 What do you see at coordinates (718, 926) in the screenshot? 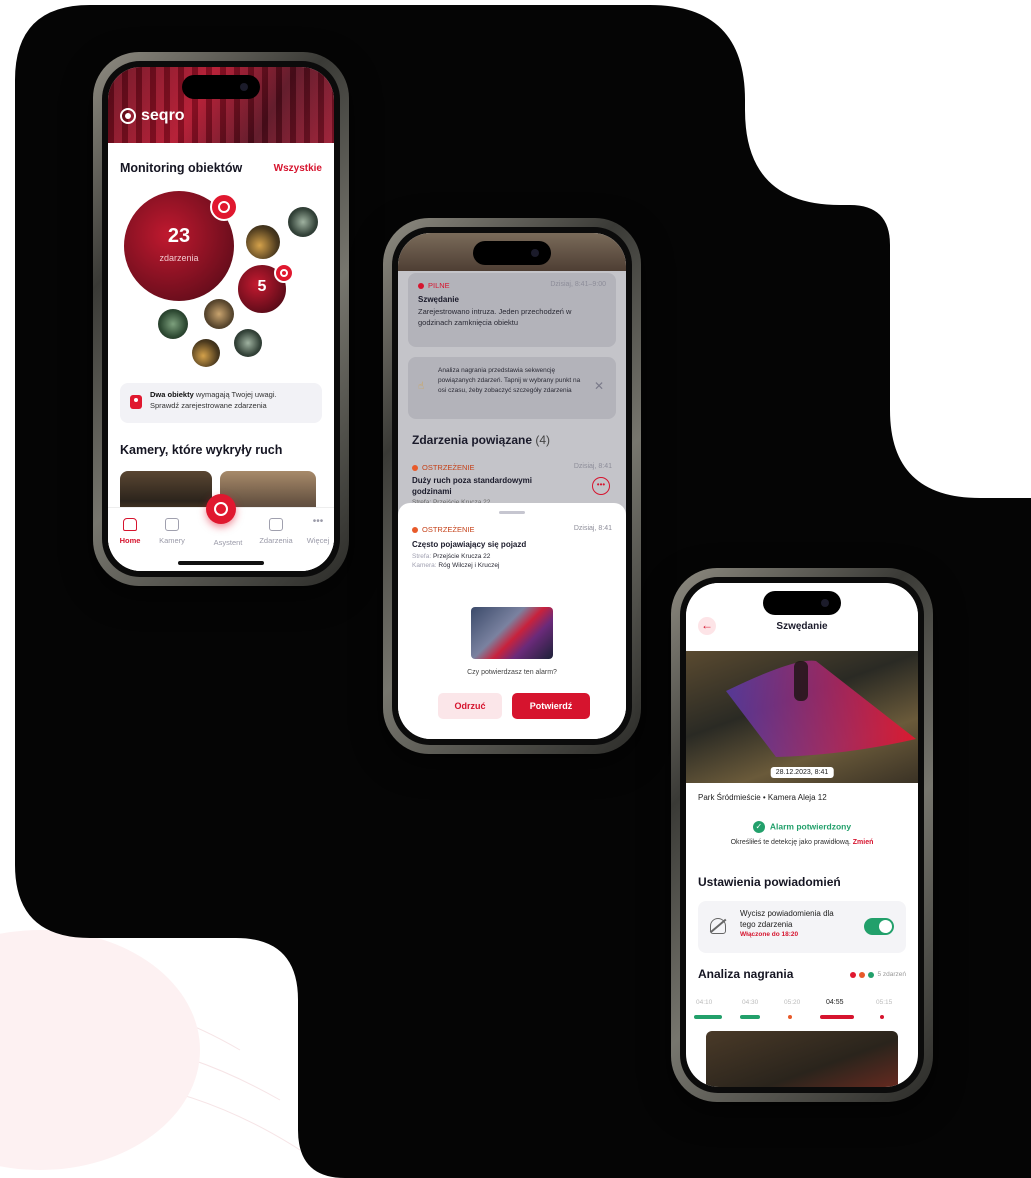
I see `bell-off-icon` at bounding box center [718, 926].